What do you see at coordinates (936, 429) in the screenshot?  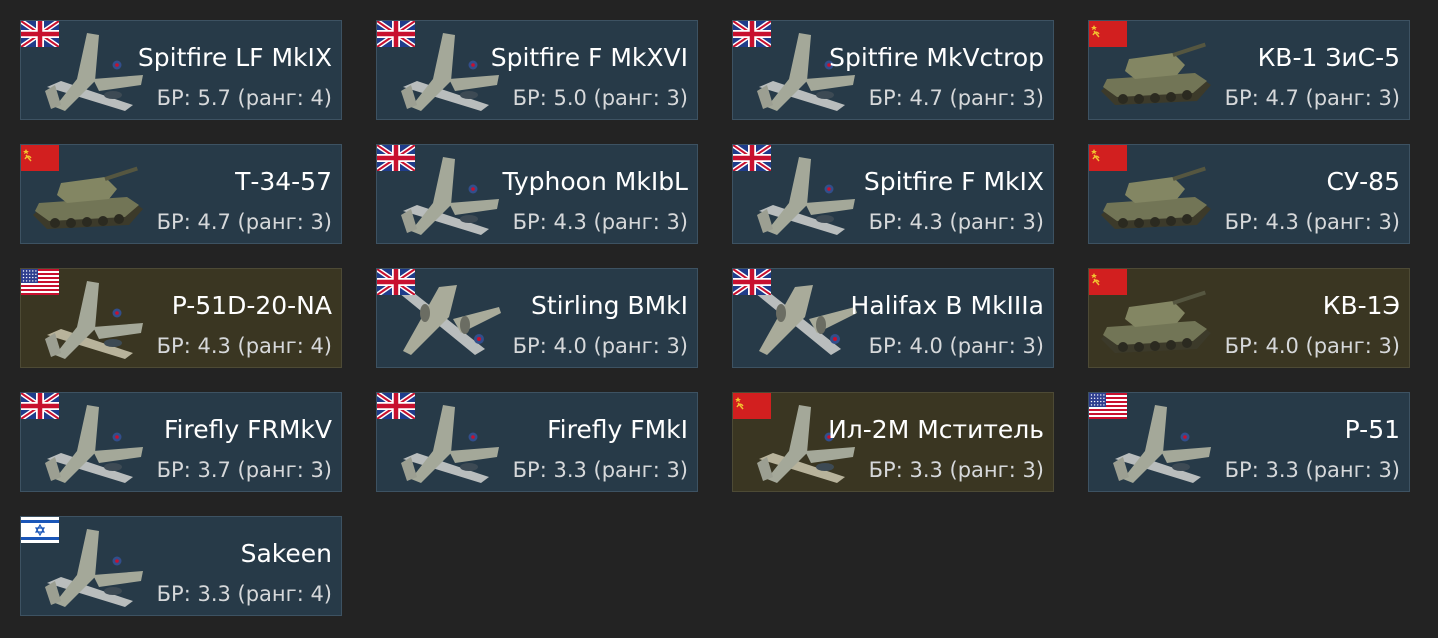 I see `vehicle-name: Ил-2М Мститель` at bounding box center [936, 429].